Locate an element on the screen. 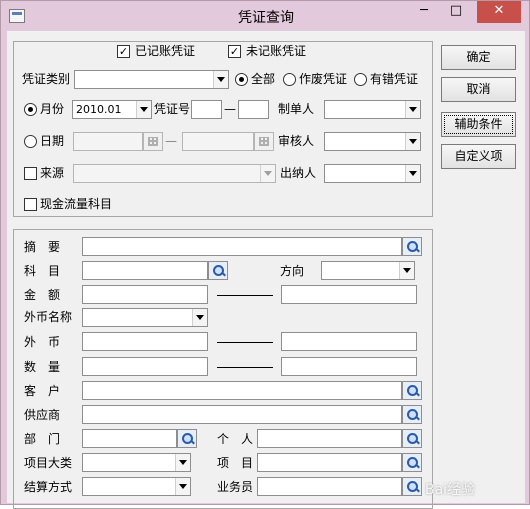  quantity-label: 数 量 is located at coordinates (42, 367).